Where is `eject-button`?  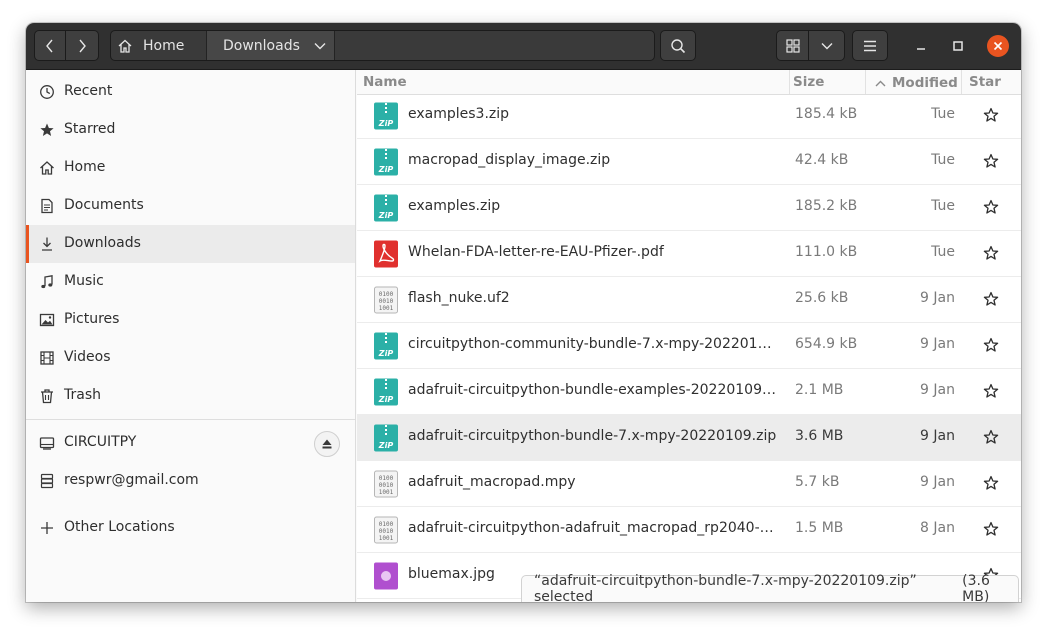 eject-button is located at coordinates (327, 444).